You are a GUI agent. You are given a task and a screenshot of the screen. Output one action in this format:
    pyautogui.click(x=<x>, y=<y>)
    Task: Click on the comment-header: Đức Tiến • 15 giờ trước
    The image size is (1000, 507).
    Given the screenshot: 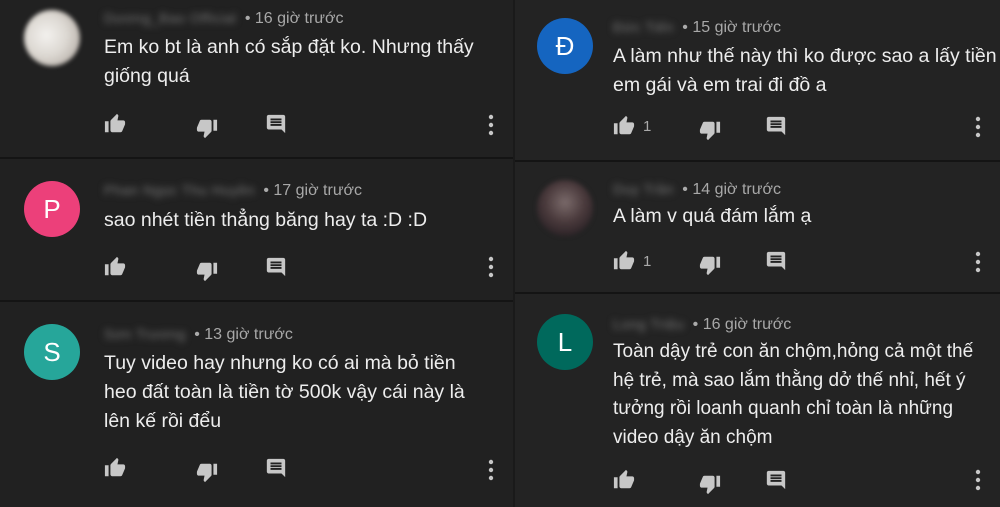 What is the action you would take?
    pyautogui.click(x=697, y=28)
    